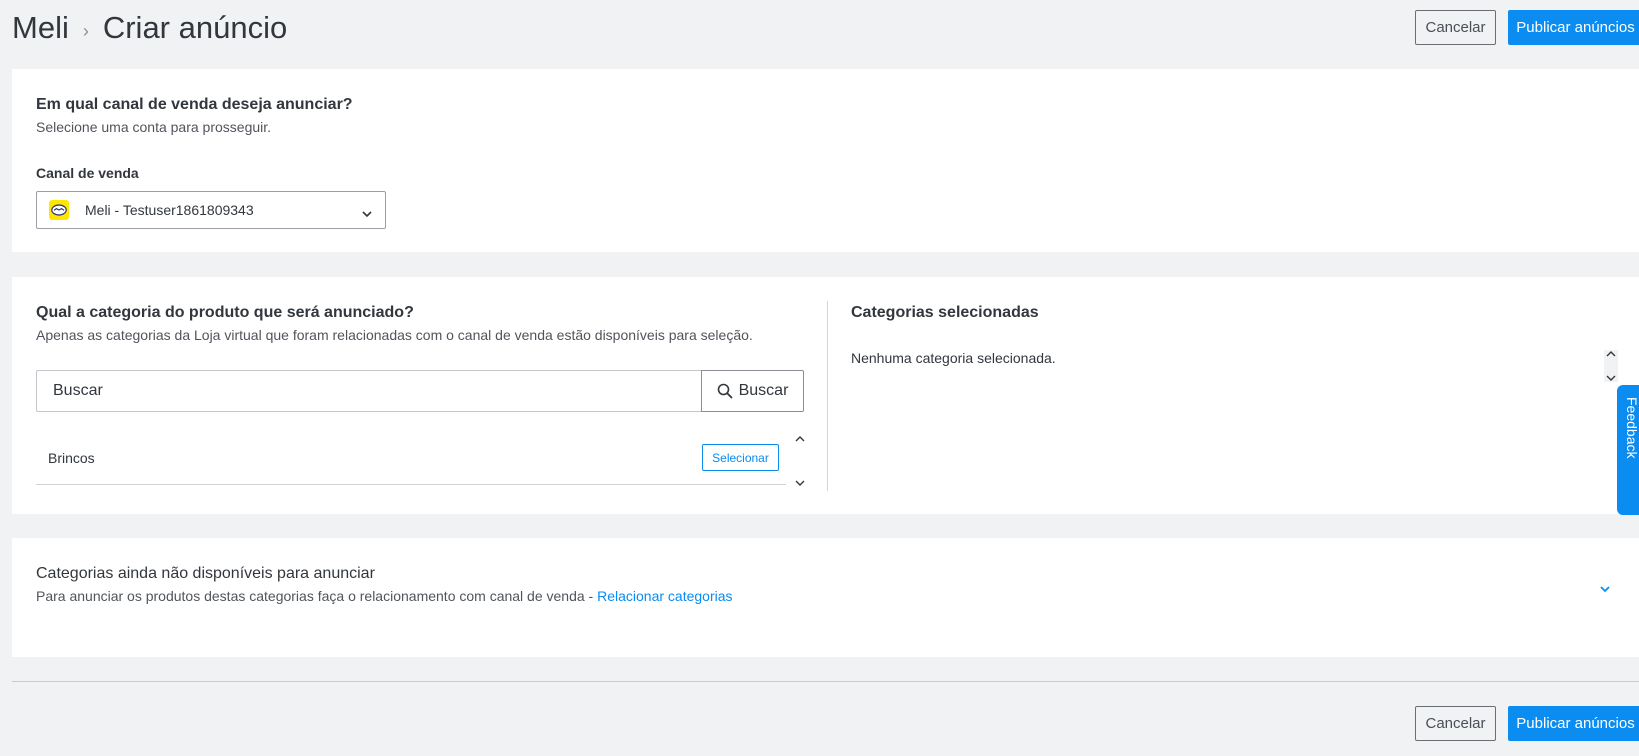 The image size is (1639, 756). I want to click on category-list-item: Brincos Selecionar, so click(411, 458).